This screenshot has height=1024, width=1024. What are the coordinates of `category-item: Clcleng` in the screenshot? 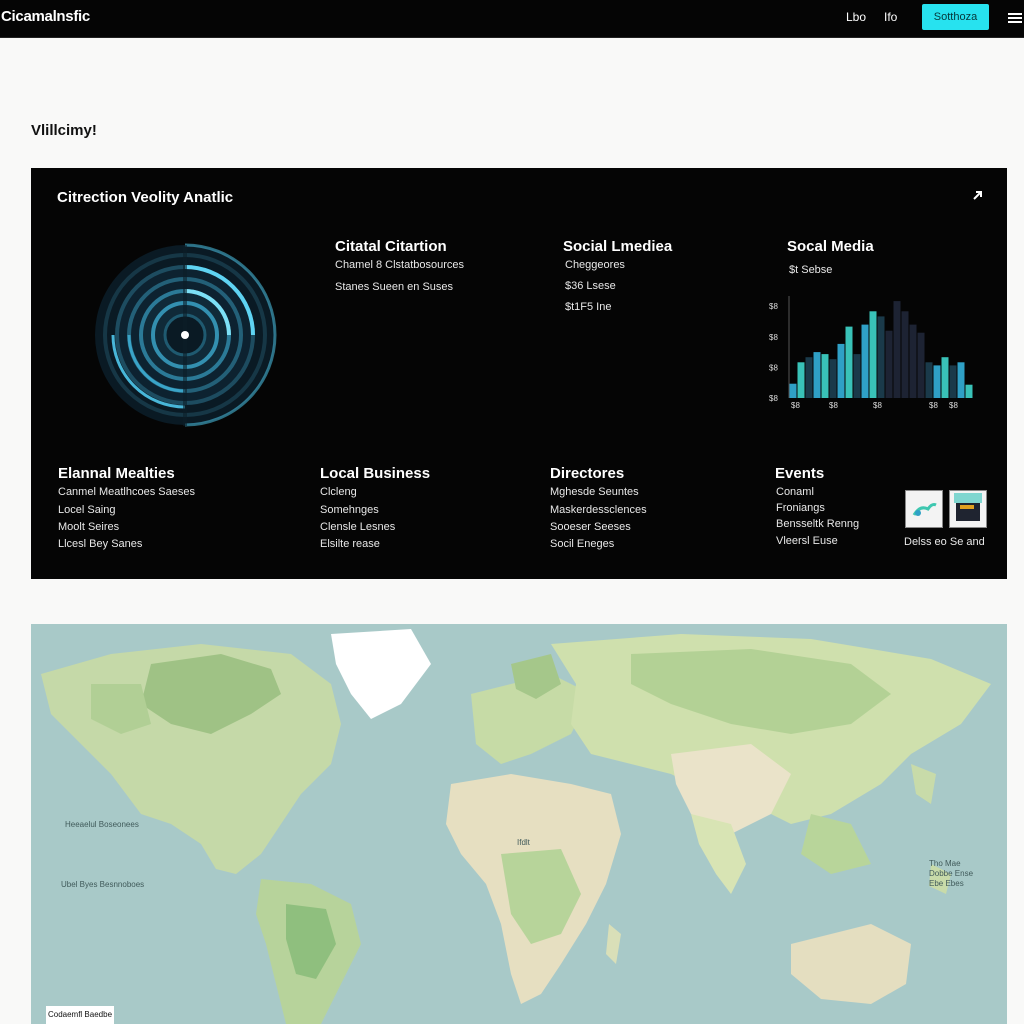 It's located at (338, 492).